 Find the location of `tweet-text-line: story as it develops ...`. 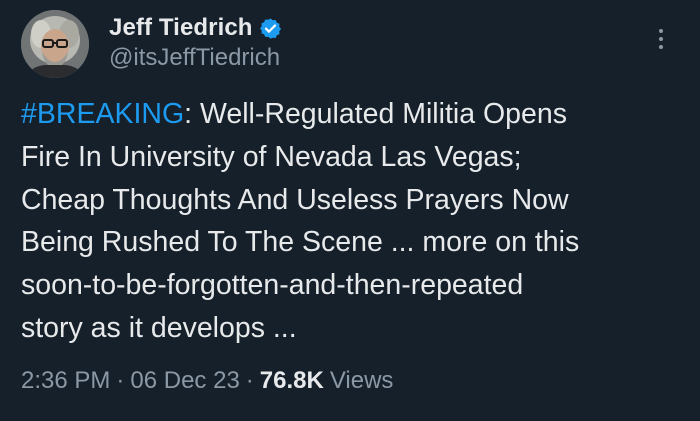

tweet-text-line: story as it develops ... is located at coordinates (159, 327).